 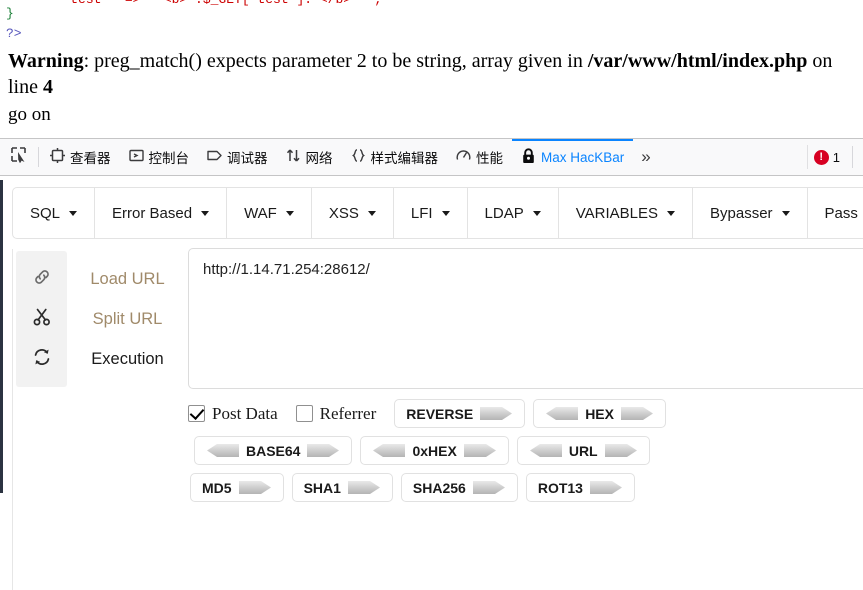 I want to click on load-url-button, so click(x=42, y=279).